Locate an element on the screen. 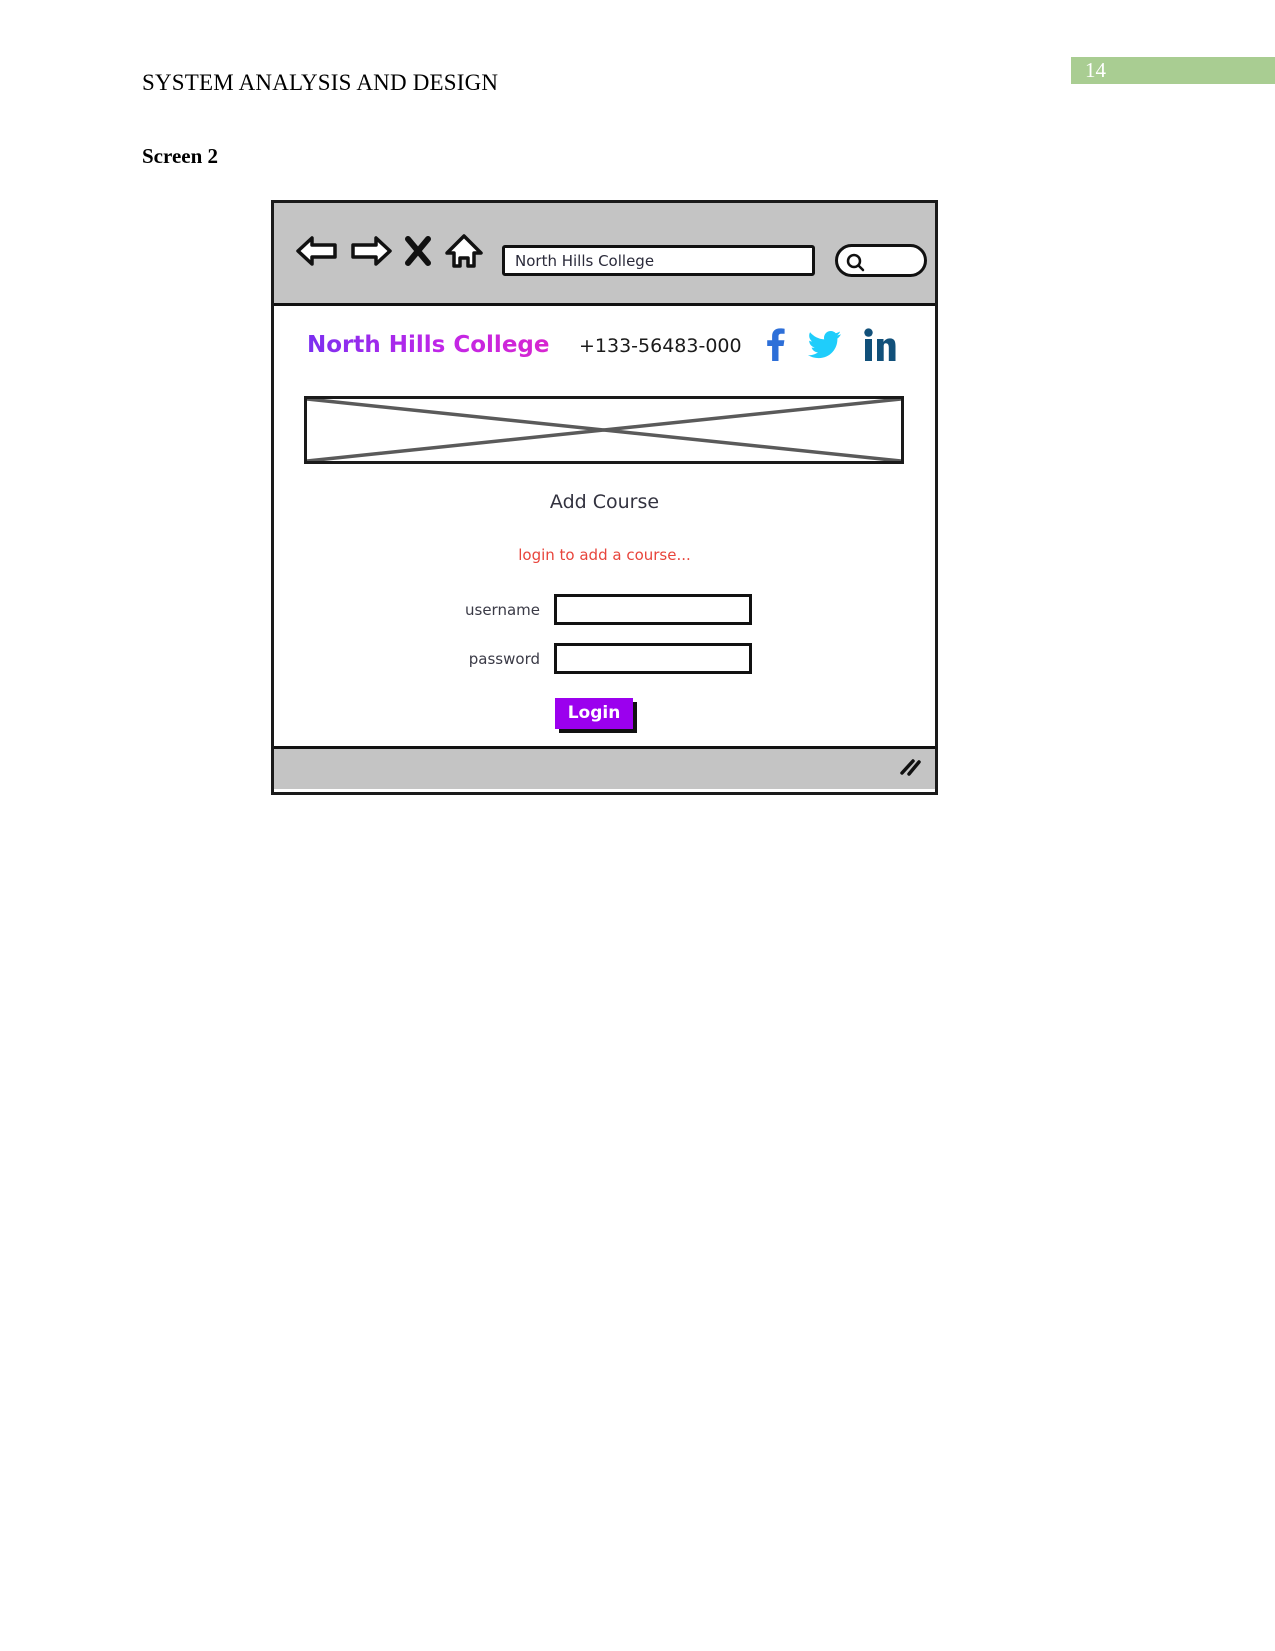  page-title: Add Course is located at coordinates (604, 502).